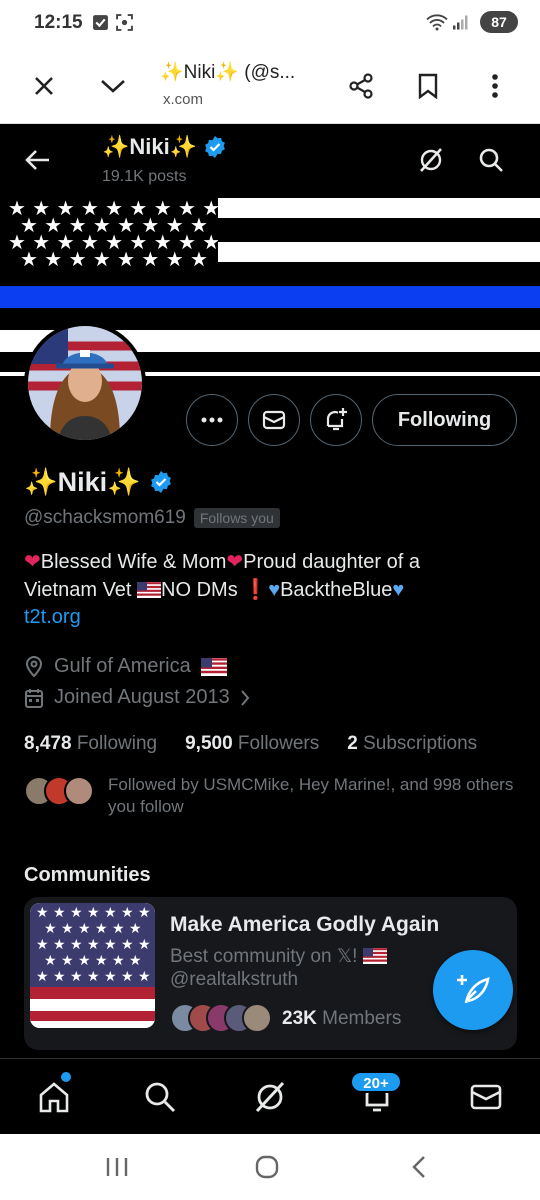 The image size is (540, 1200). I want to click on nav-home, so click(54, 1097).